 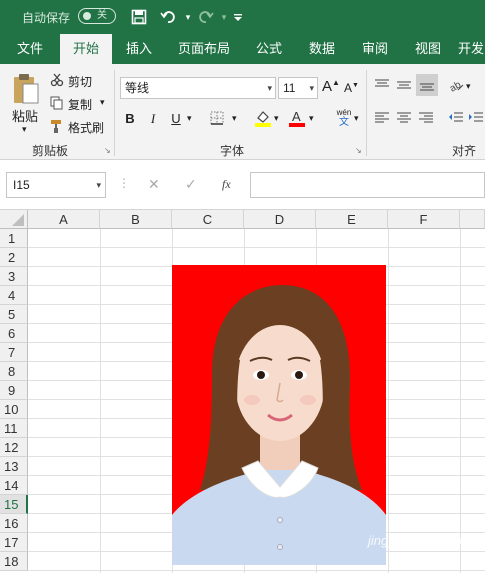 What do you see at coordinates (424, 219) in the screenshot?
I see `column-header-f: F` at bounding box center [424, 219].